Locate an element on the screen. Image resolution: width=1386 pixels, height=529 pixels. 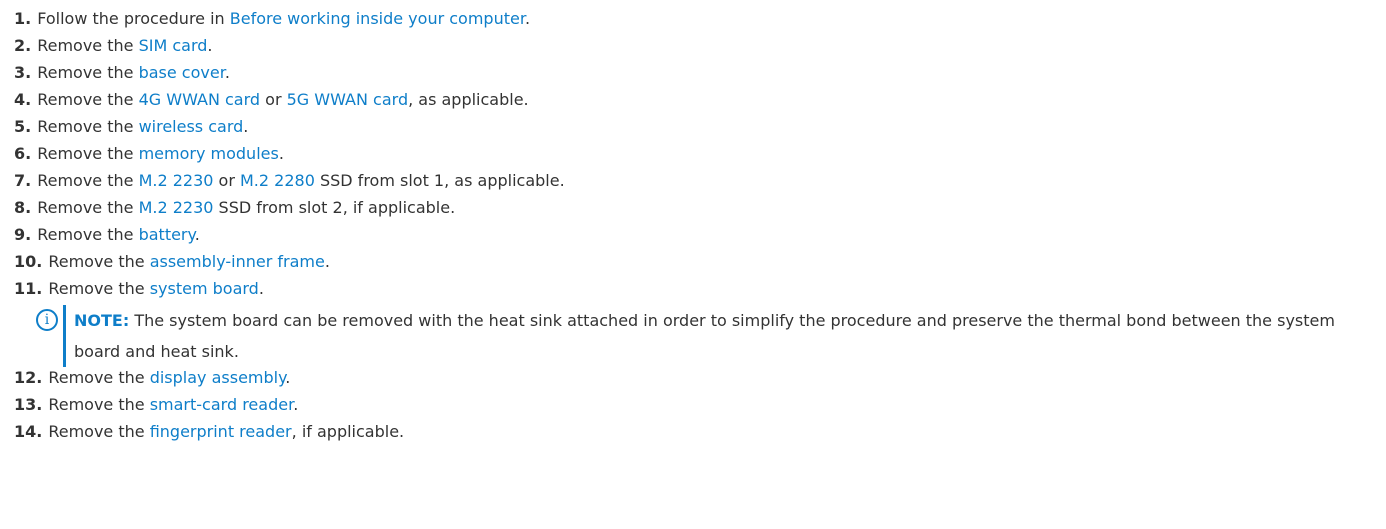
step-link: wireless card is located at coordinates (191, 126).